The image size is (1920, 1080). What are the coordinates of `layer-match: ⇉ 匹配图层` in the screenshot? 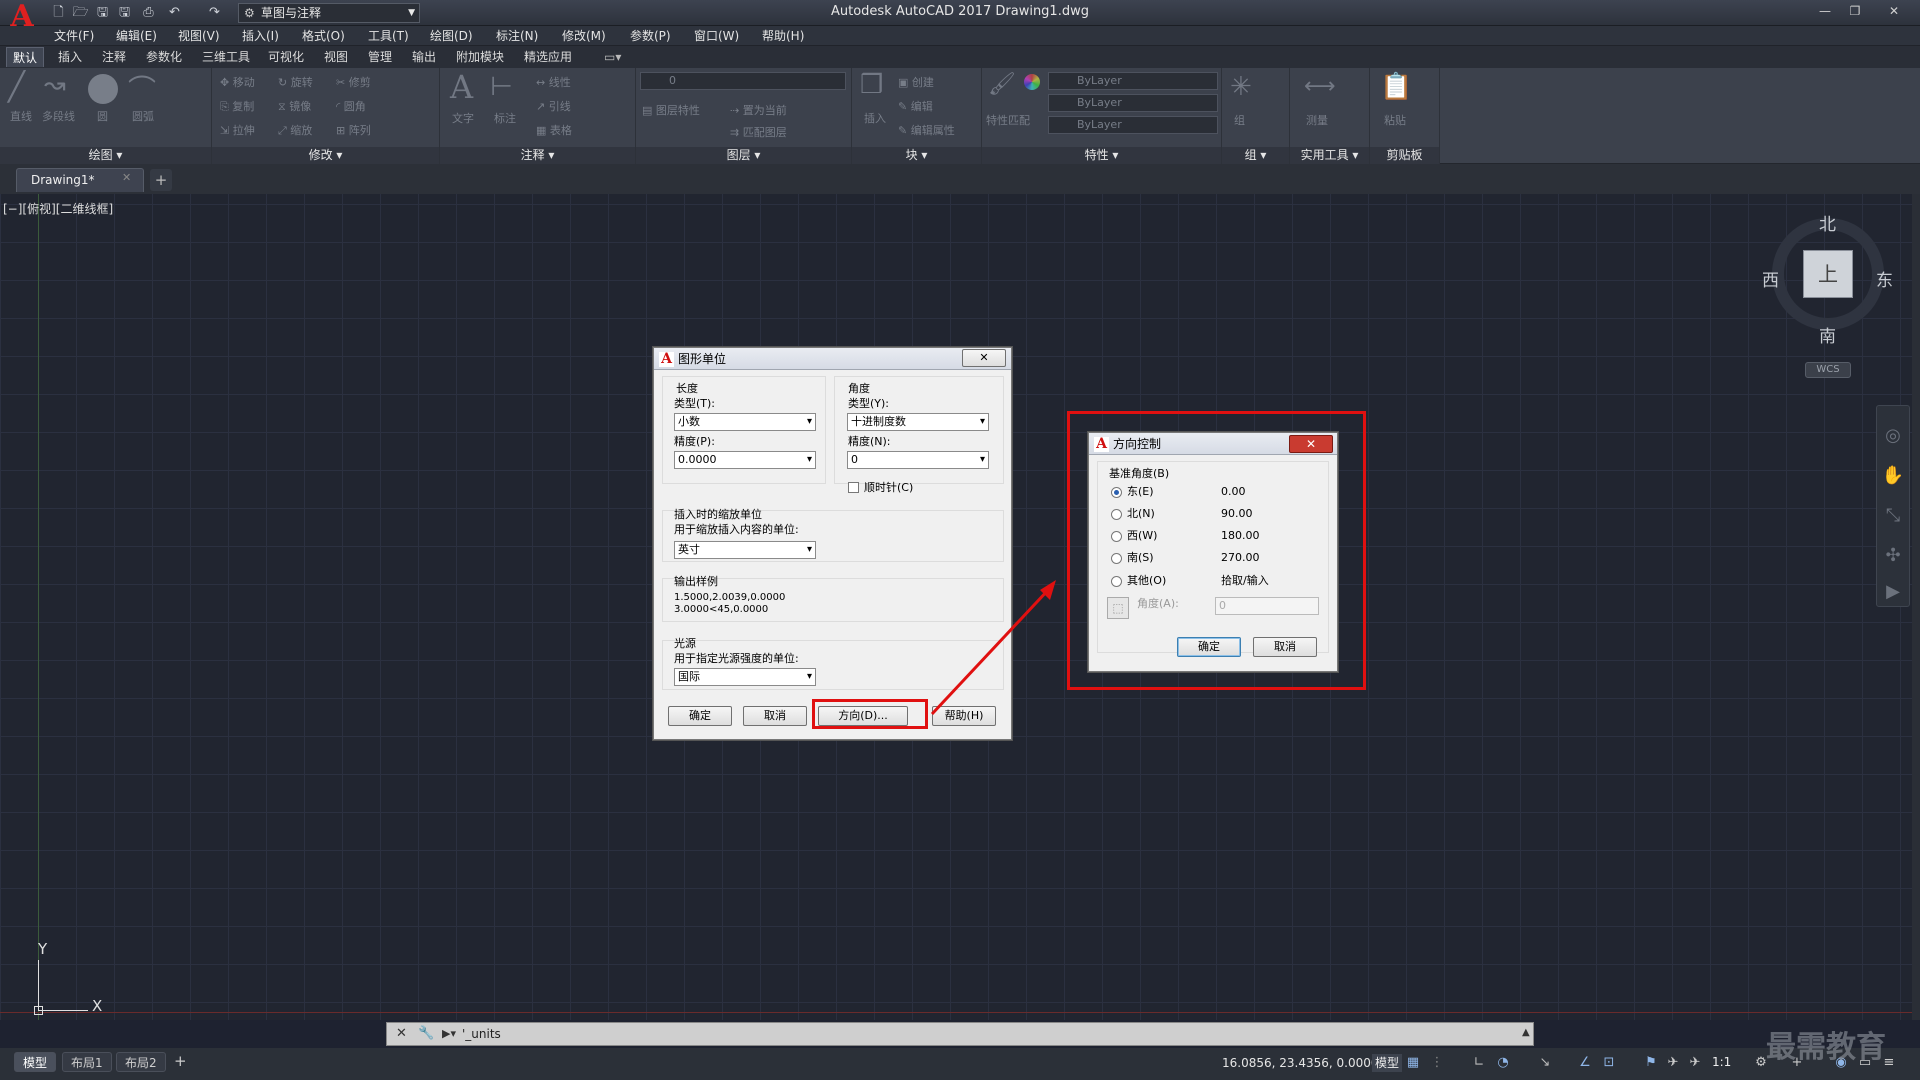 It's located at (758, 132).